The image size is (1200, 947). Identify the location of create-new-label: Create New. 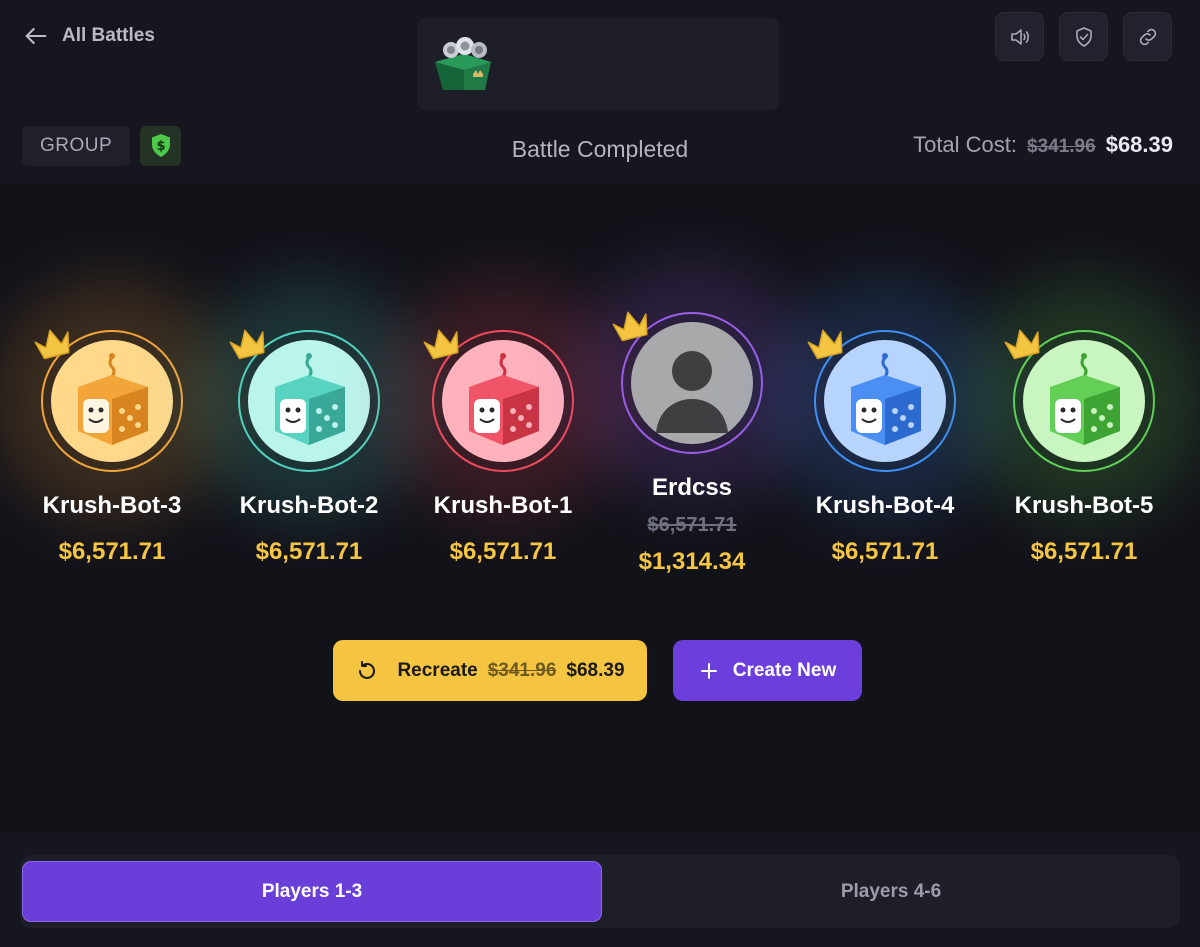
(784, 670).